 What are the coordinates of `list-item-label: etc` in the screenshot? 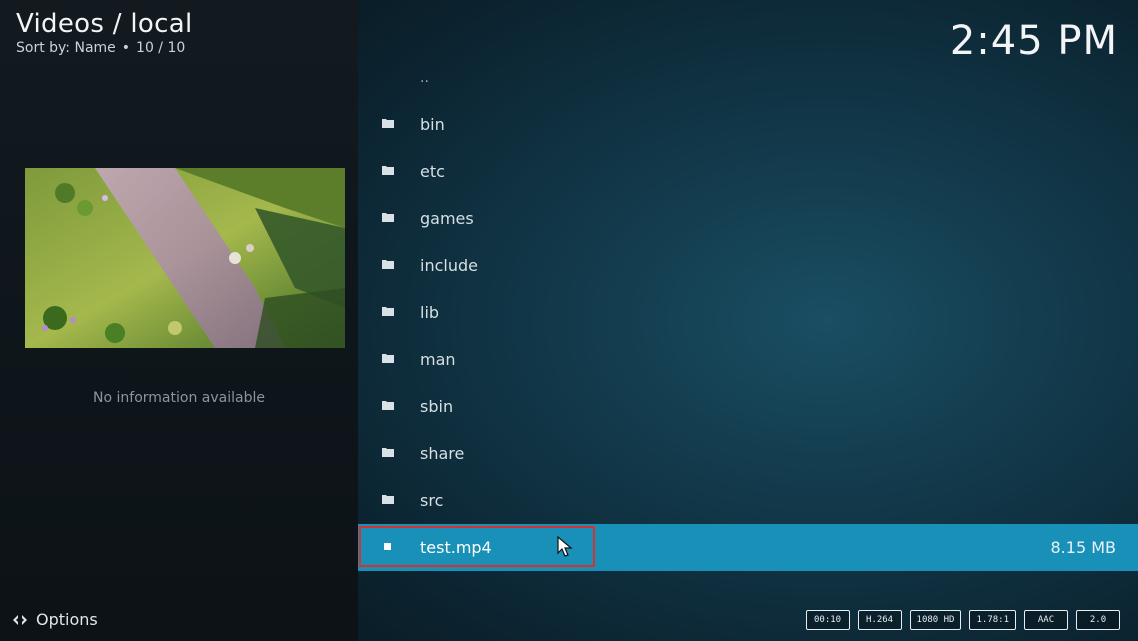 It's located at (432, 171).